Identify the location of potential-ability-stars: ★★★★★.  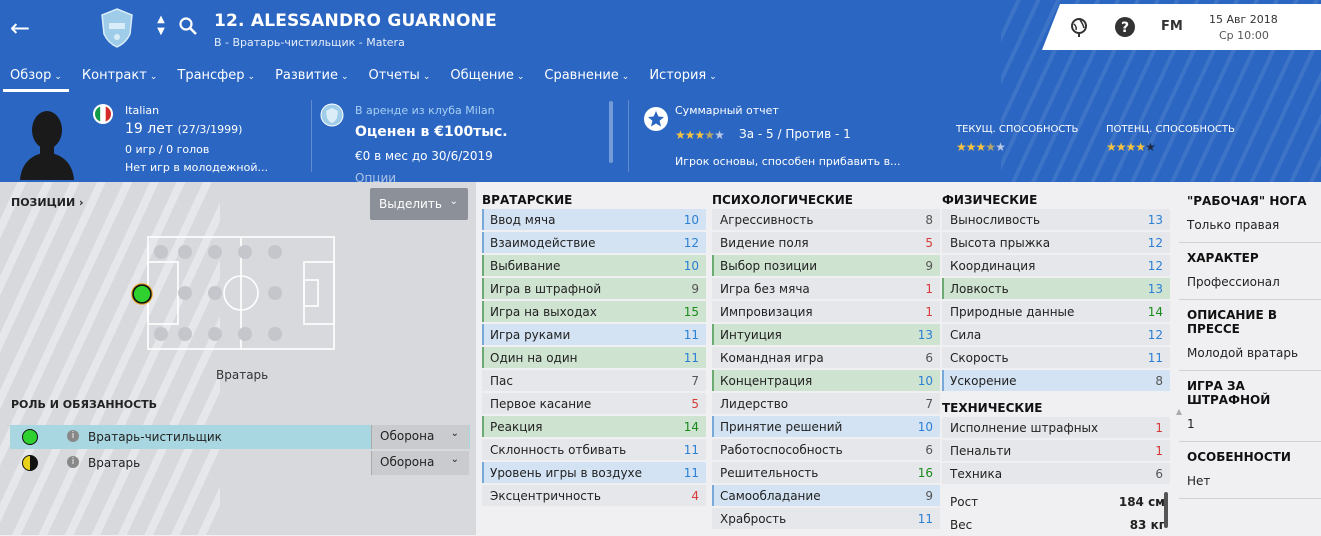
(1131, 147).